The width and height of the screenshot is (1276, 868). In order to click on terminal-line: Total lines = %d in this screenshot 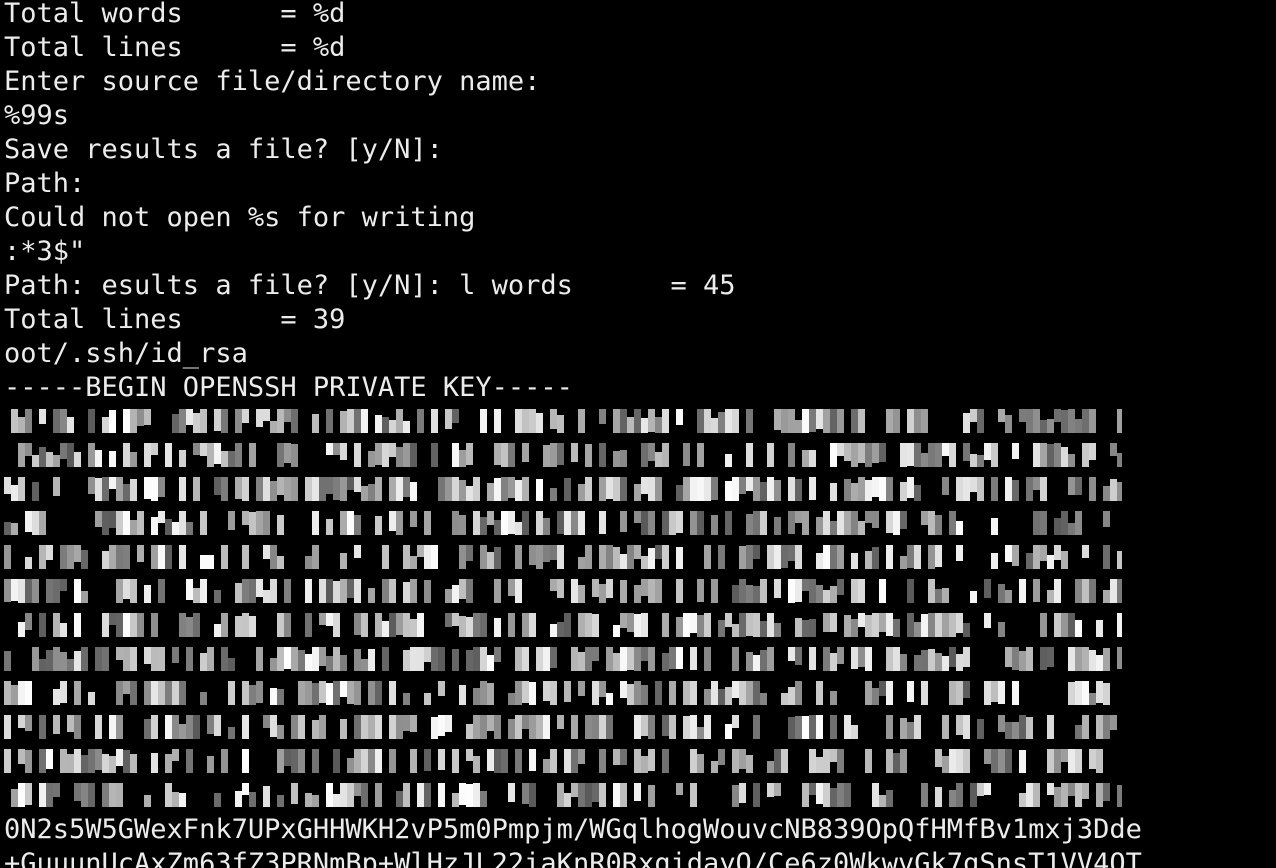, I will do `click(175, 47)`.